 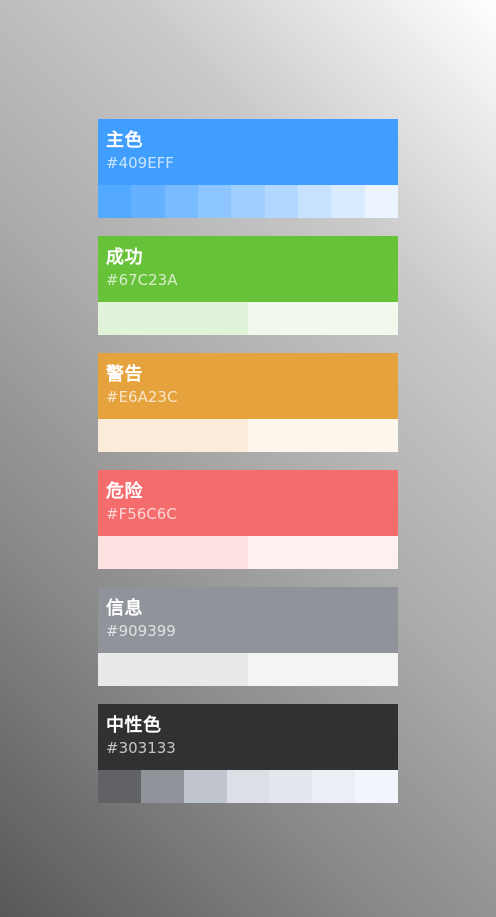 What do you see at coordinates (248, 737) in the screenshot?
I see `color-card-header: 中性色 #303133` at bounding box center [248, 737].